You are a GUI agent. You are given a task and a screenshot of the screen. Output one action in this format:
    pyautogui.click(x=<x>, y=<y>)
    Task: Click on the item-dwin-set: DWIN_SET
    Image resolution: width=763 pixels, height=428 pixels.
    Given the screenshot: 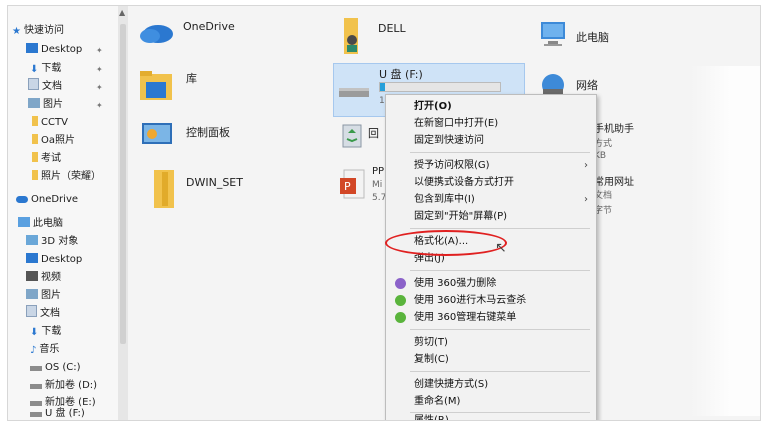 What is the action you would take?
    pyautogui.click(x=215, y=191)
    